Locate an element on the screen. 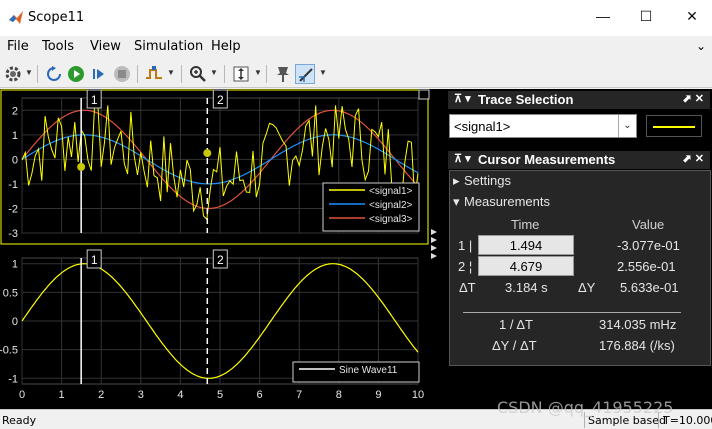  csdn-watermark: CSDN @qq_41955225 is located at coordinates (585, 407).